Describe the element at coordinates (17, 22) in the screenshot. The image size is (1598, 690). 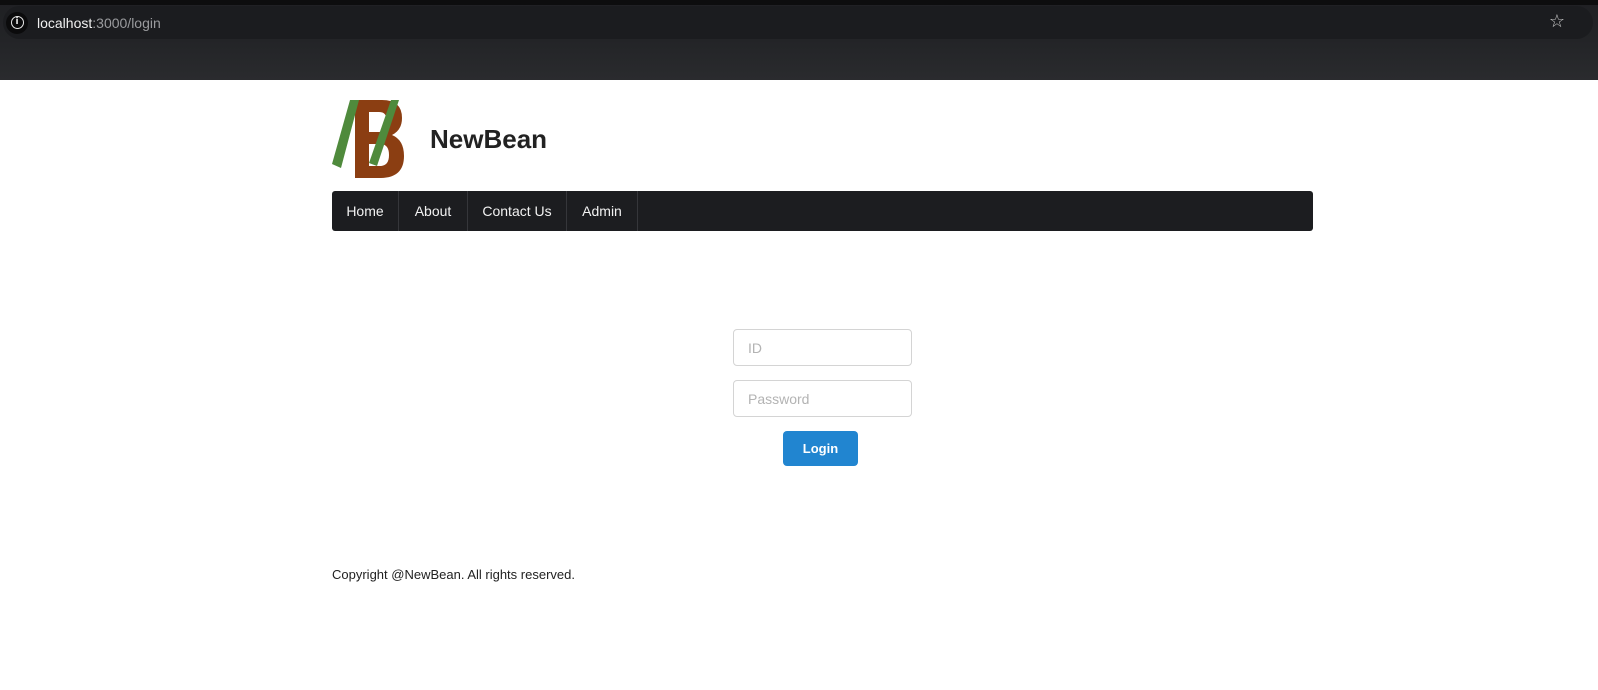
I see `info-icon: i` at that location.